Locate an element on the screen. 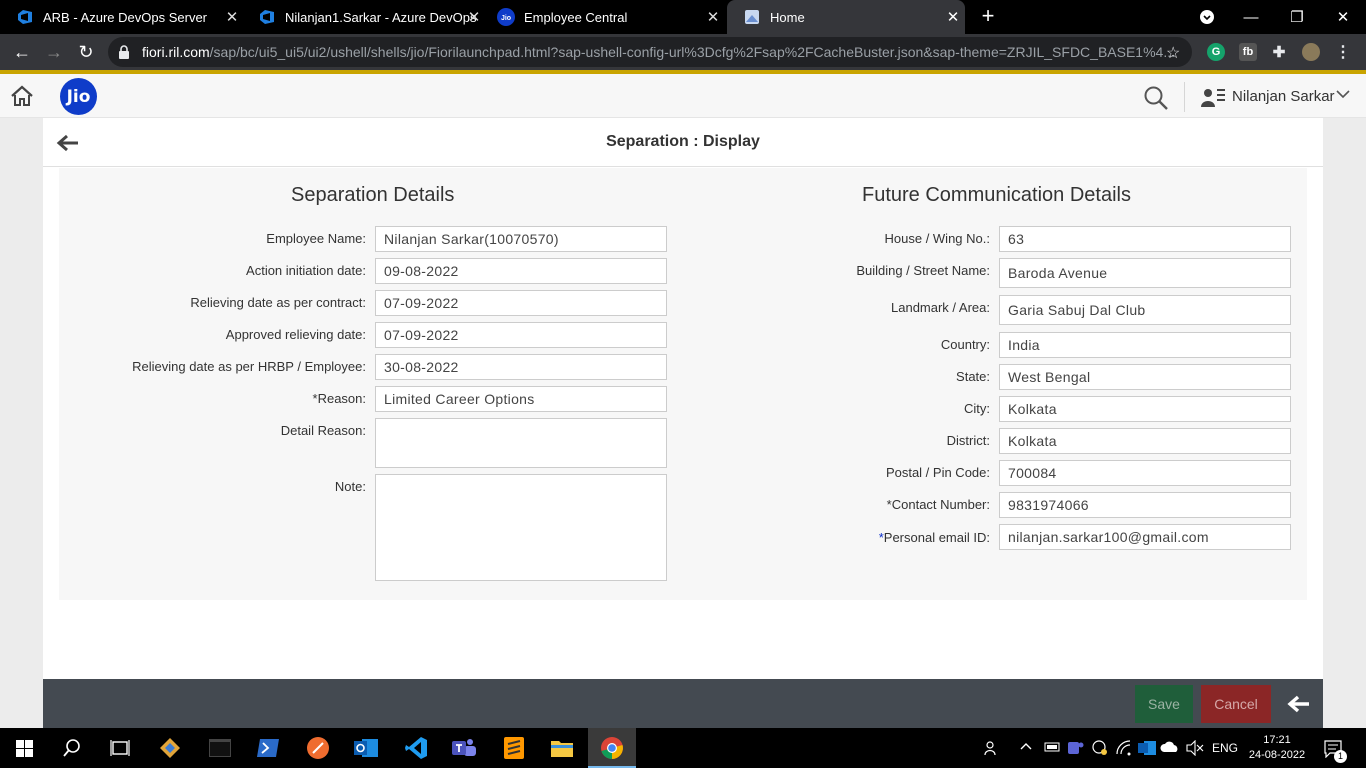 The width and height of the screenshot is (1366, 768). new-tab-button: + is located at coordinates (988, 17).